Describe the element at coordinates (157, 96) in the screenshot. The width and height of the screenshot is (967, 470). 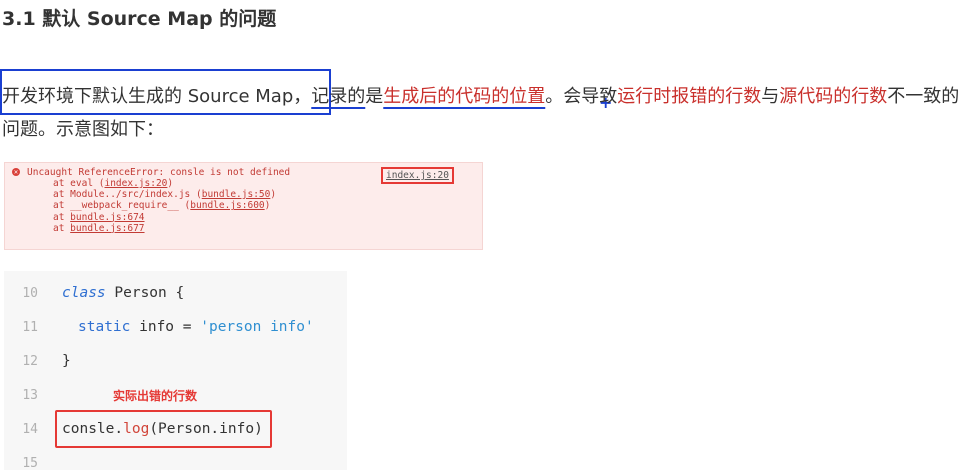
I see `para-part-1: 开发环境下默认生成的 Source Map，` at that location.